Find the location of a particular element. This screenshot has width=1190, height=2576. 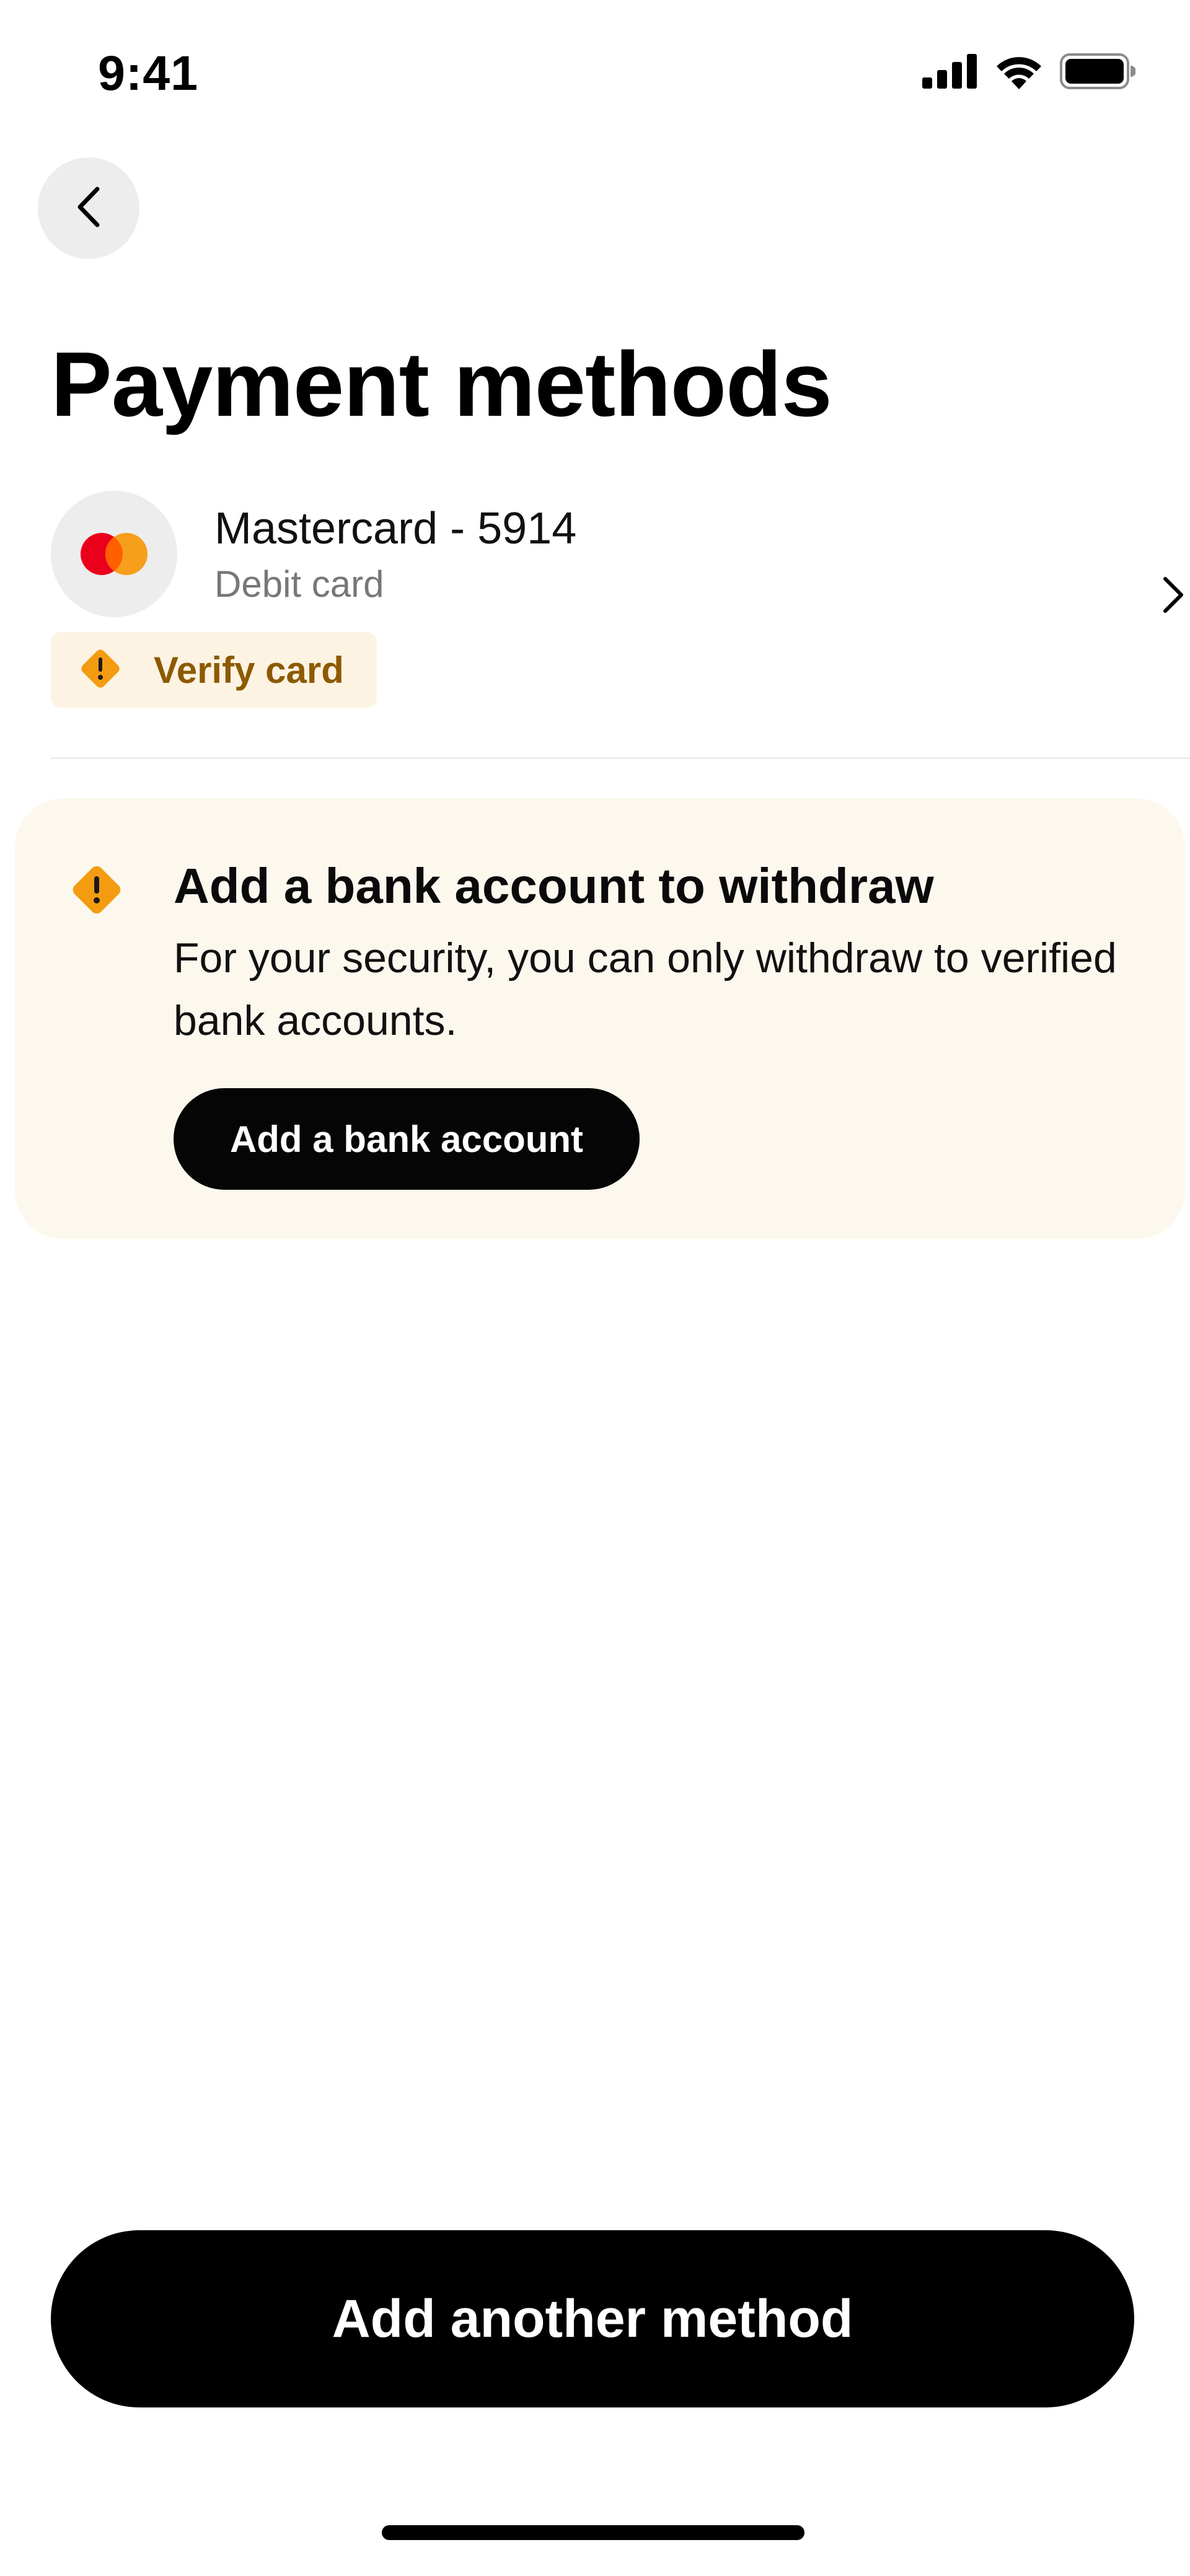

notice-title: Add a bank account to withdraw is located at coordinates (554, 885).